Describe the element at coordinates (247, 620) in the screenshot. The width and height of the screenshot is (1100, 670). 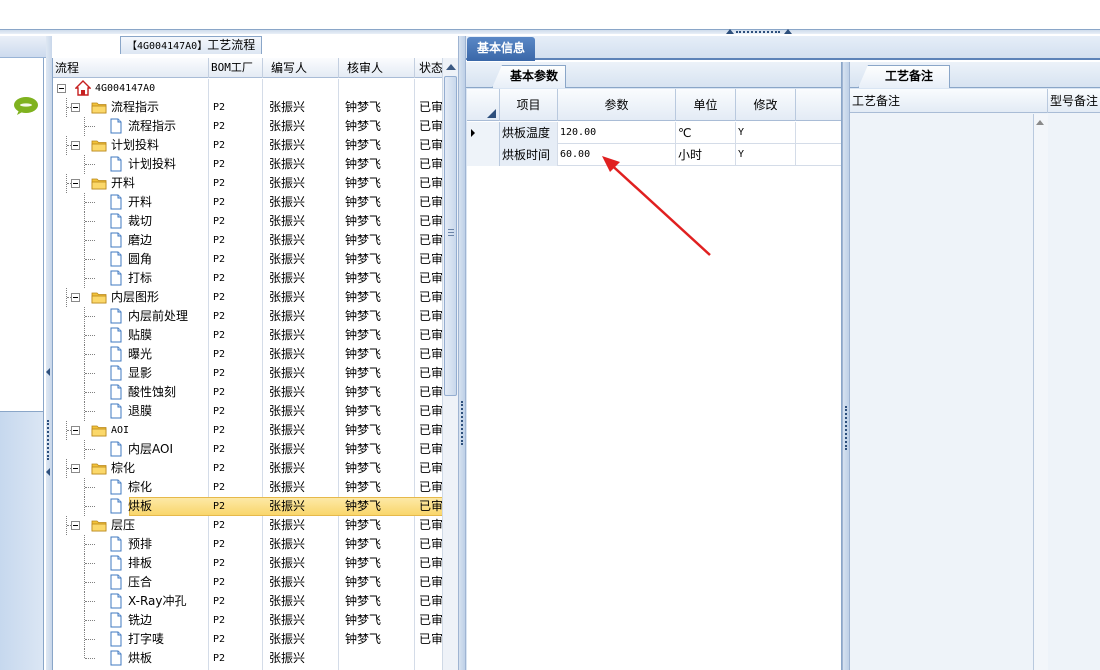
I see `tree-row: 铣边 P2 张振兴 钟梦飞 已审` at that location.